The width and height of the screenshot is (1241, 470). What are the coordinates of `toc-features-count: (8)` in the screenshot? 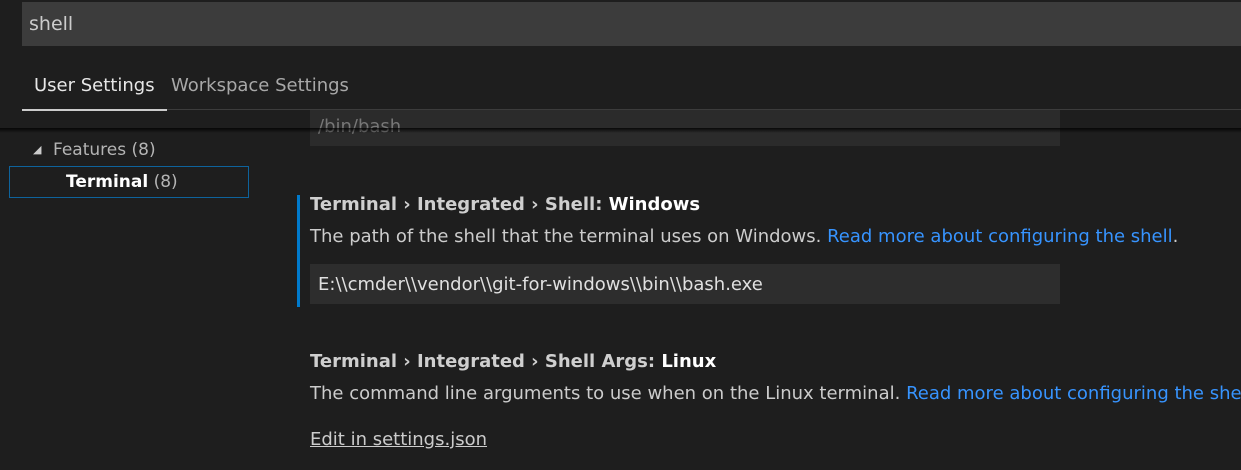 It's located at (143, 150).